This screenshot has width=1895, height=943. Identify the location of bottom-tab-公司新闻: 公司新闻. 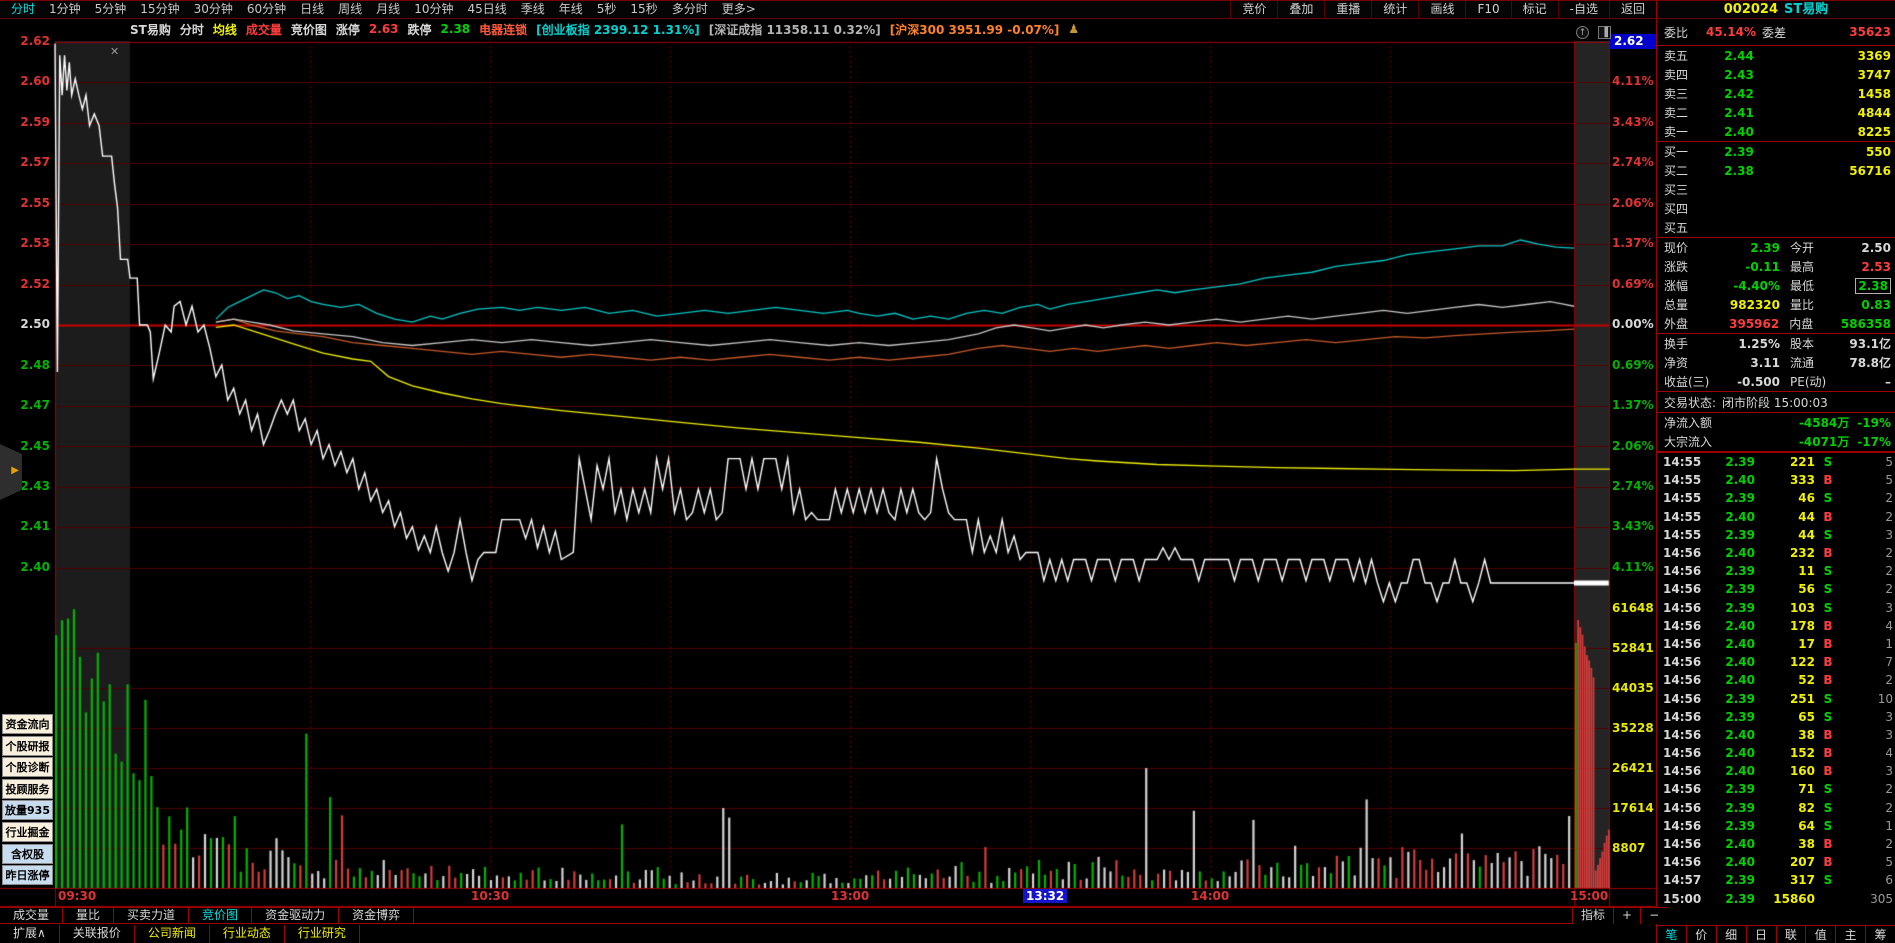
(172, 934).